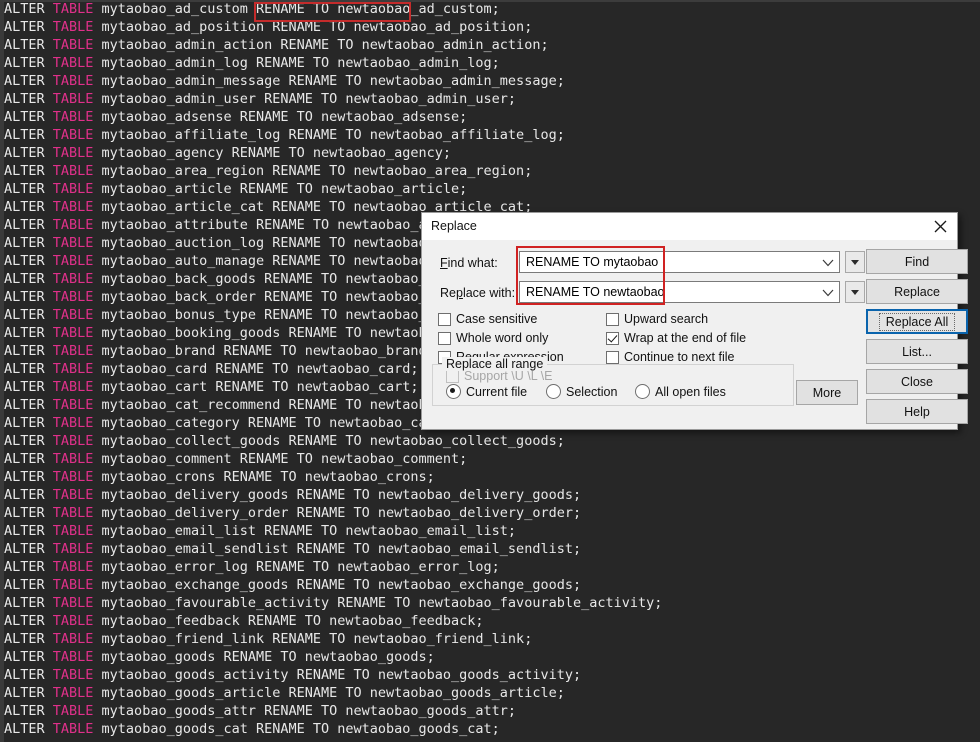 Image resolution: width=980 pixels, height=742 pixels. Describe the element at coordinates (679, 292) in the screenshot. I see `replace-with-combo: RENAME TO newtaobao` at that location.